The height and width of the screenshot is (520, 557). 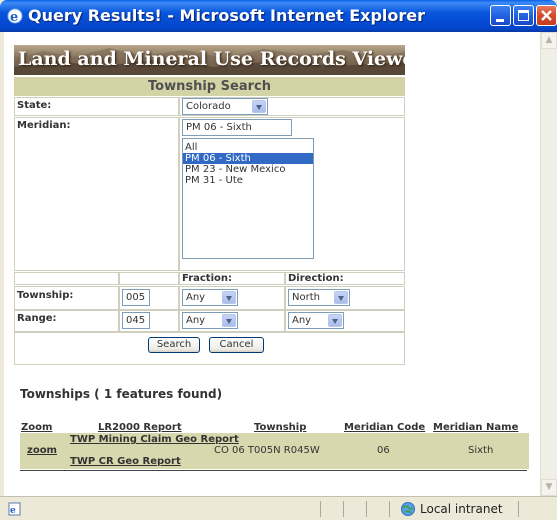 What do you see at coordinates (196, 297) in the screenshot?
I see `township-fraction-value: Any` at bounding box center [196, 297].